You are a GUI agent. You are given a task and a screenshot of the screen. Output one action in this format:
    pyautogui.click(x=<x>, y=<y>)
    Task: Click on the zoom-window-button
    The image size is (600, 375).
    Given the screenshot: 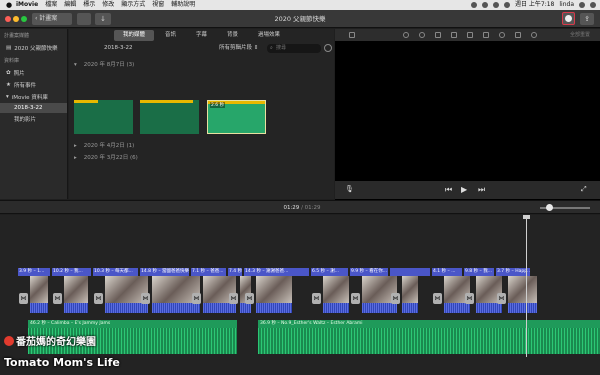 What is the action you would take?
    pyautogui.click(x=24, y=19)
    